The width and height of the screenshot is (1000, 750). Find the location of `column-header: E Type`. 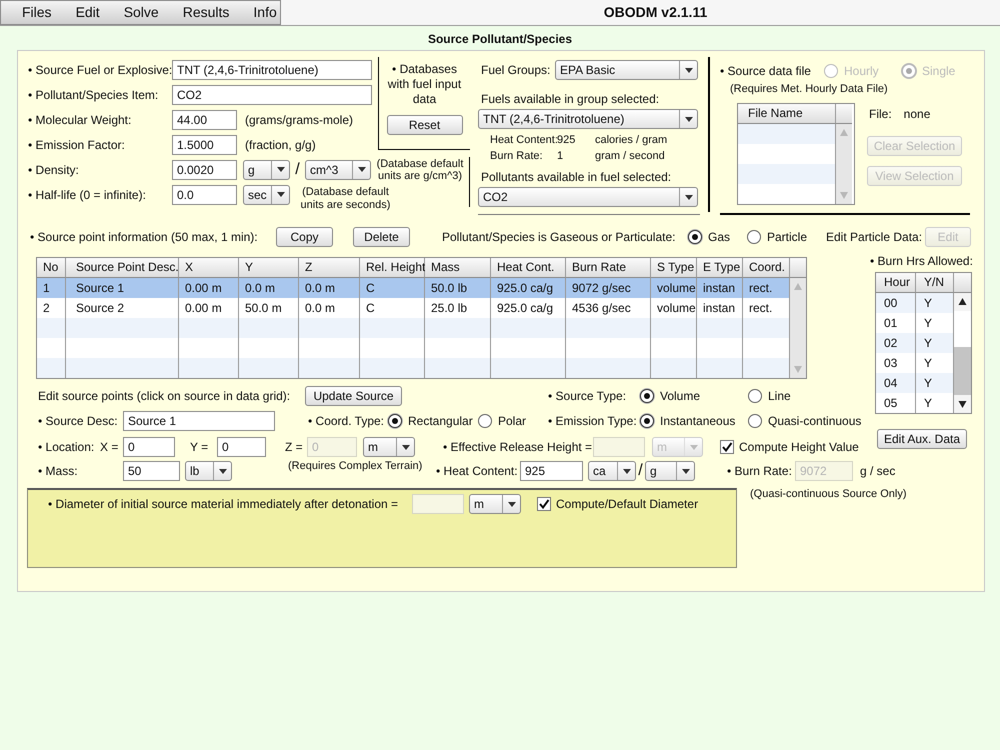

column-header: E Type is located at coordinates (720, 268).